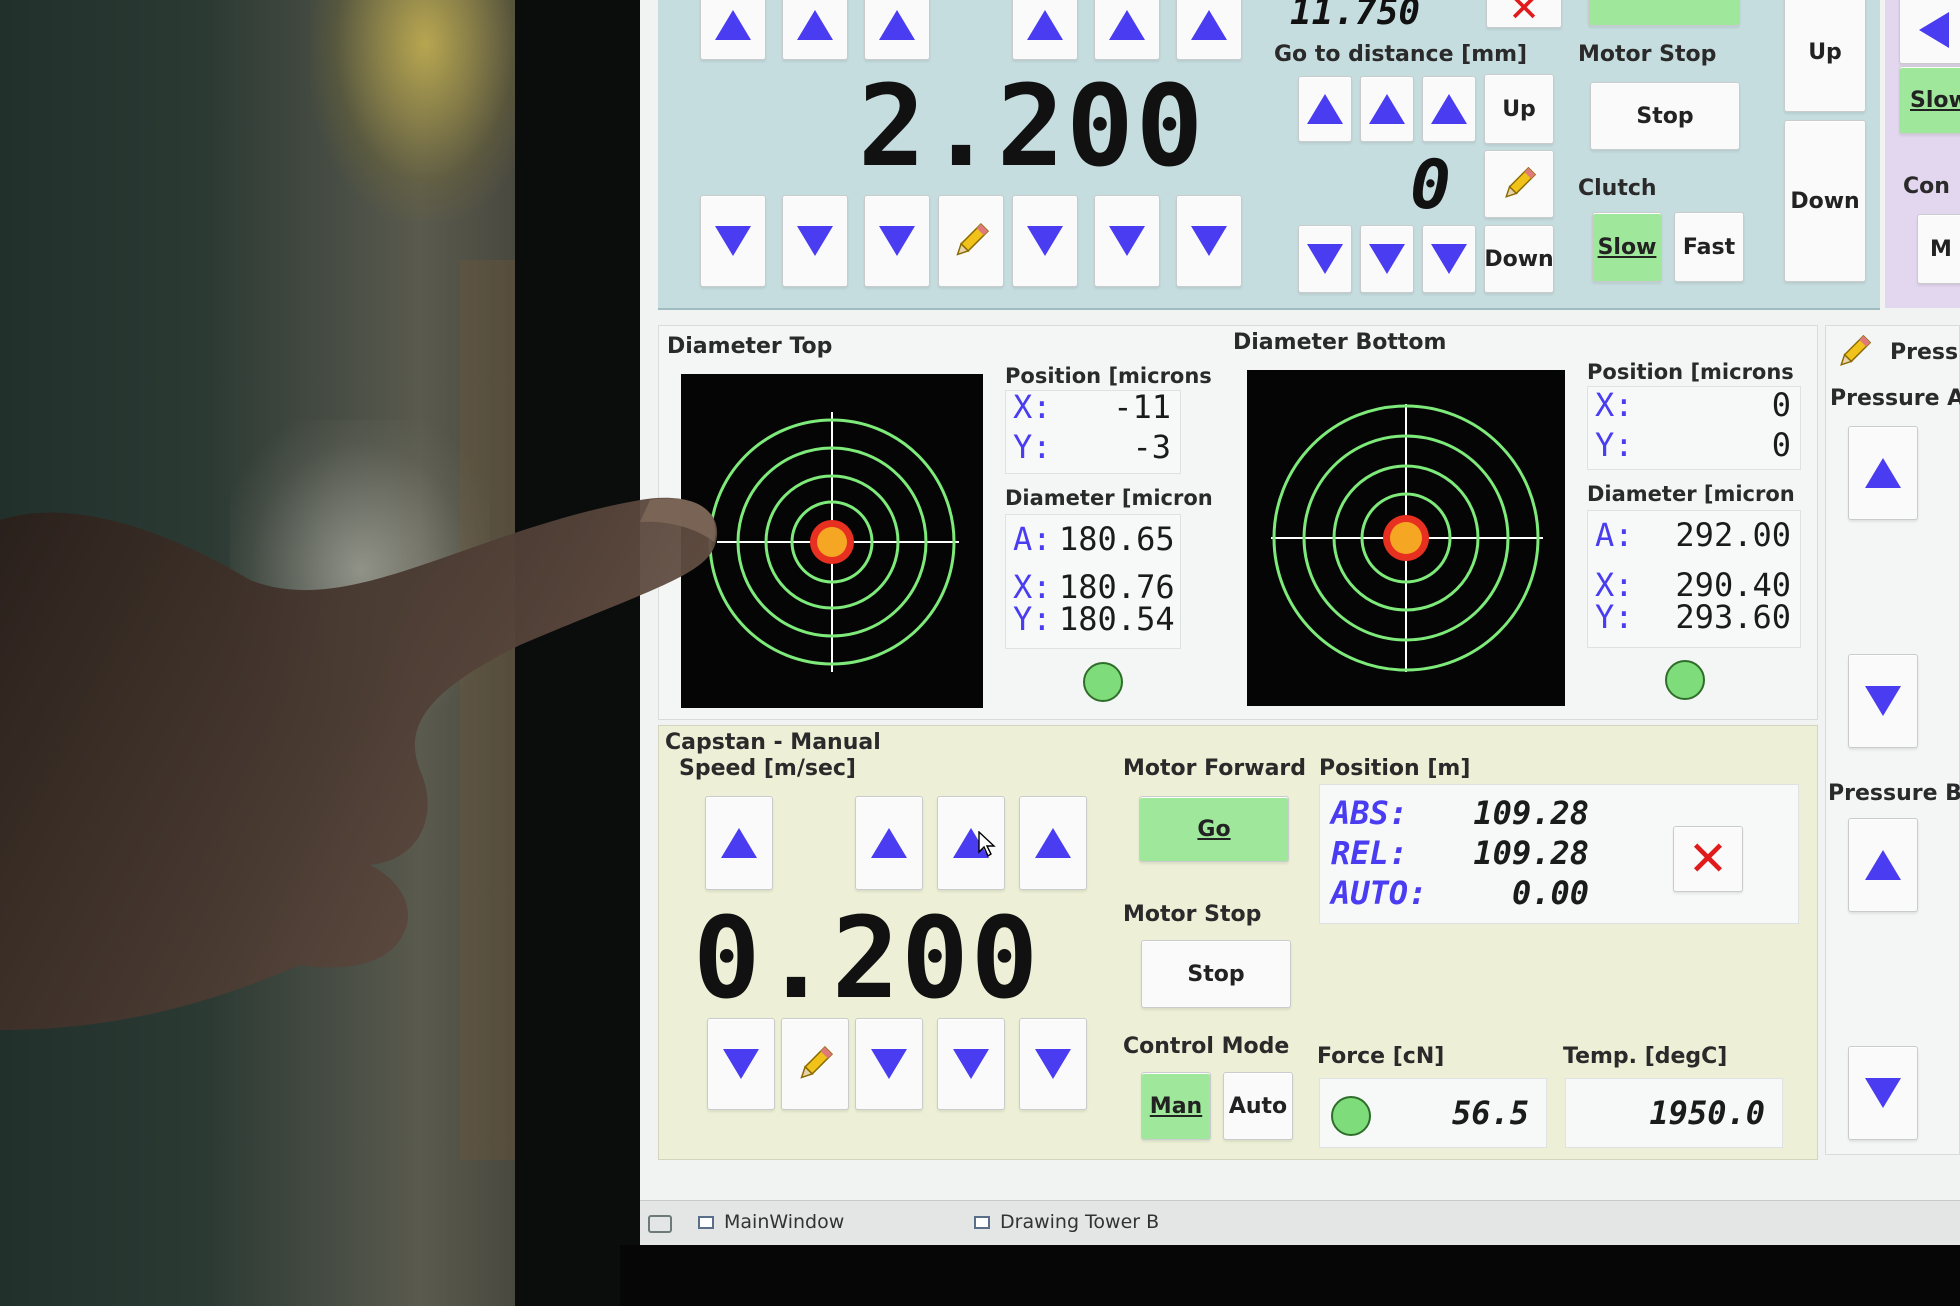 This screenshot has height=1306, width=1960. I want to click on auto-button-label: Auto, so click(1258, 1106).